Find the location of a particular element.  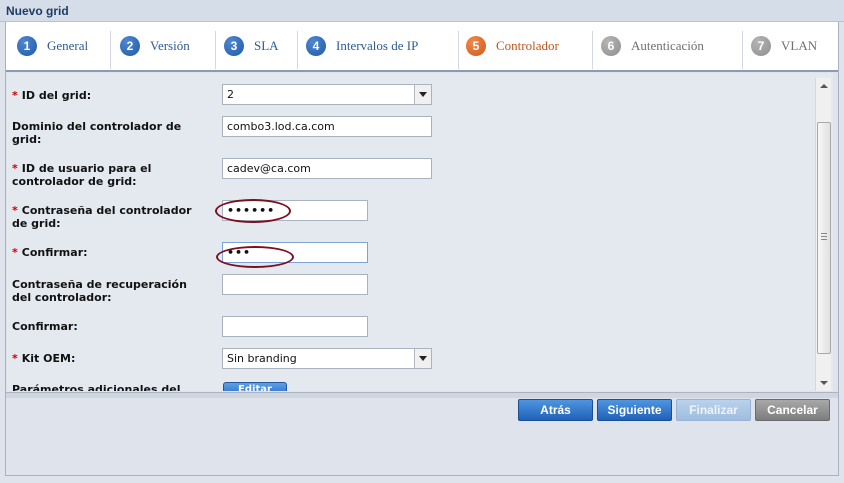

grid-id-label: * ID del grid: is located at coordinates (51, 95).